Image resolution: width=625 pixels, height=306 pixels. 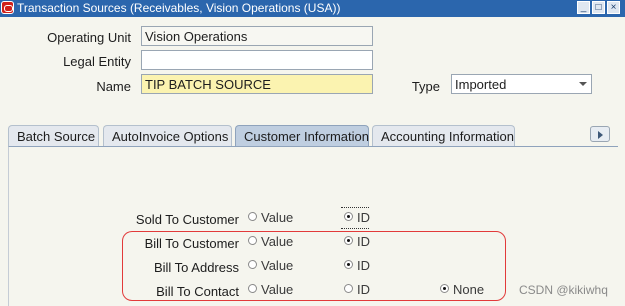 I want to click on oracle-app-icon, so click(x=7, y=7).